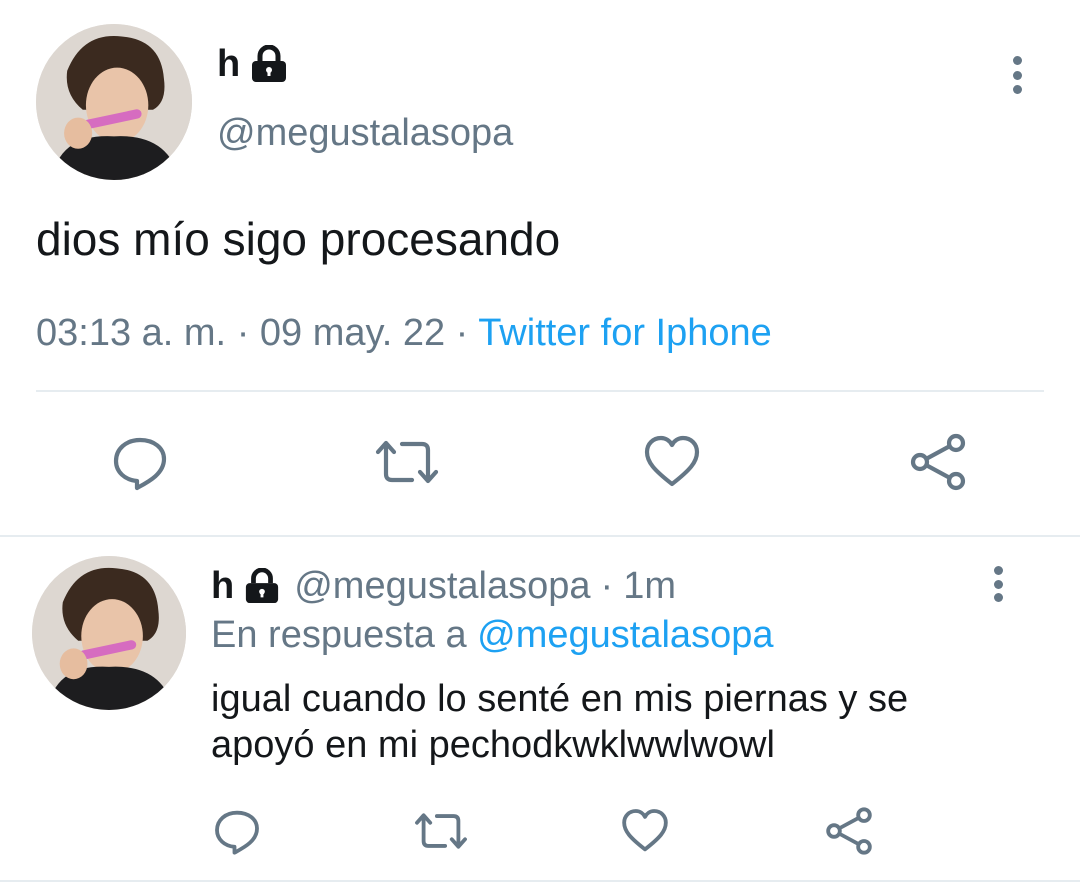 The width and height of the screenshot is (1080, 885). What do you see at coordinates (339, 635) in the screenshot?
I see `reply-prefix: En respuesta a` at bounding box center [339, 635].